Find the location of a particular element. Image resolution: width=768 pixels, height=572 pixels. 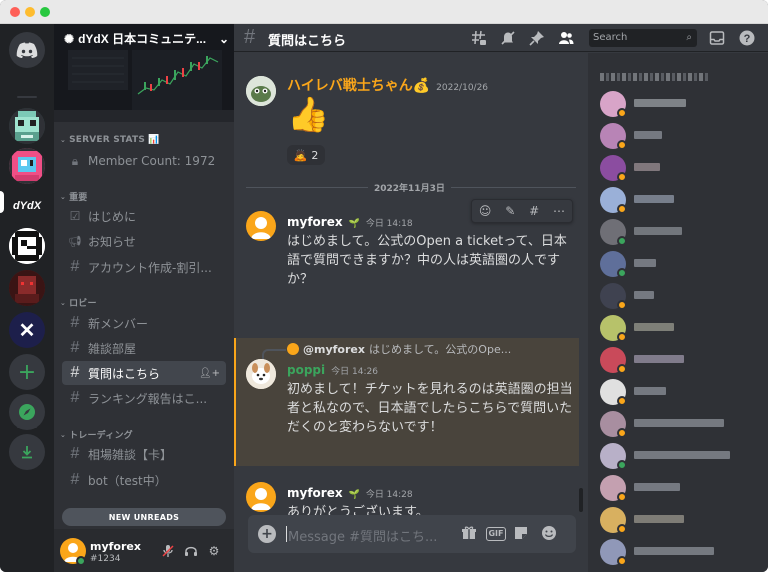

category-lobby: ⌄ ロビー is located at coordinates (78, 303).